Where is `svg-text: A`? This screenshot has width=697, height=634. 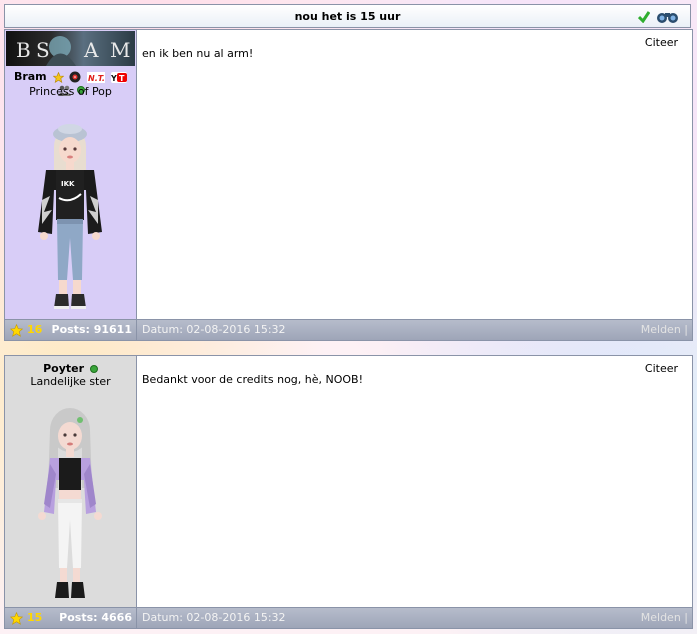 svg-text: A is located at coordinates (91, 50).